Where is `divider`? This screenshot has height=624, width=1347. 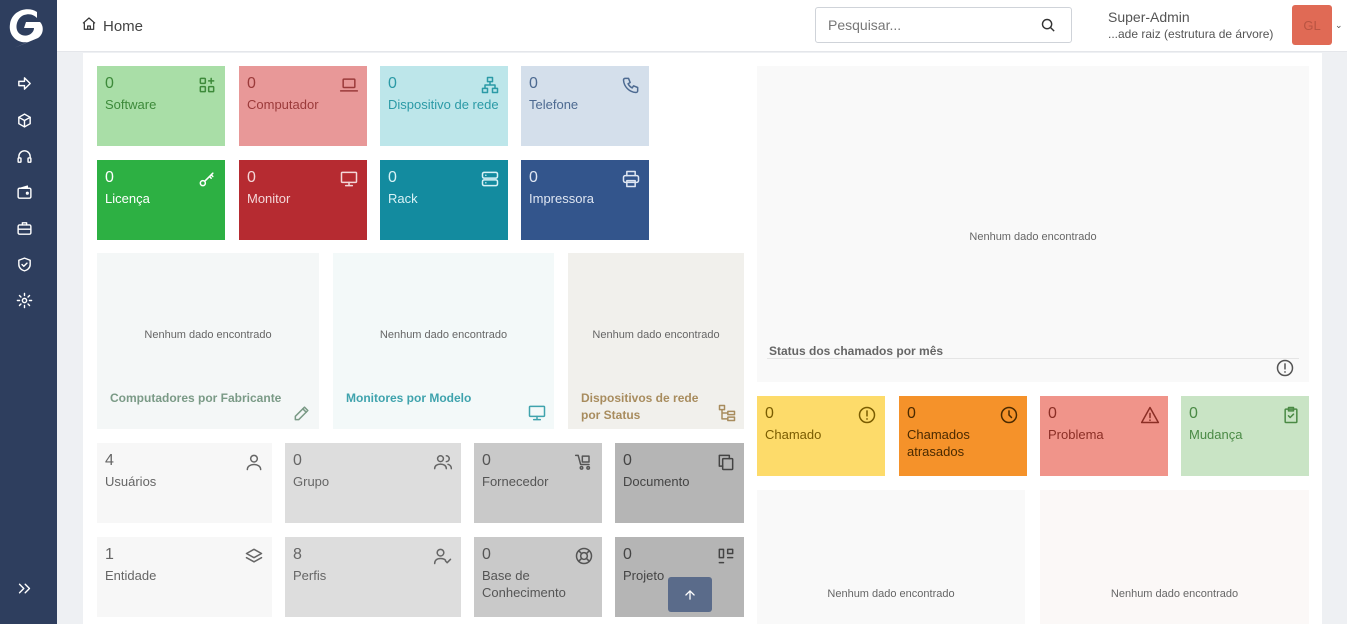
divider is located at coordinates (1033, 358).